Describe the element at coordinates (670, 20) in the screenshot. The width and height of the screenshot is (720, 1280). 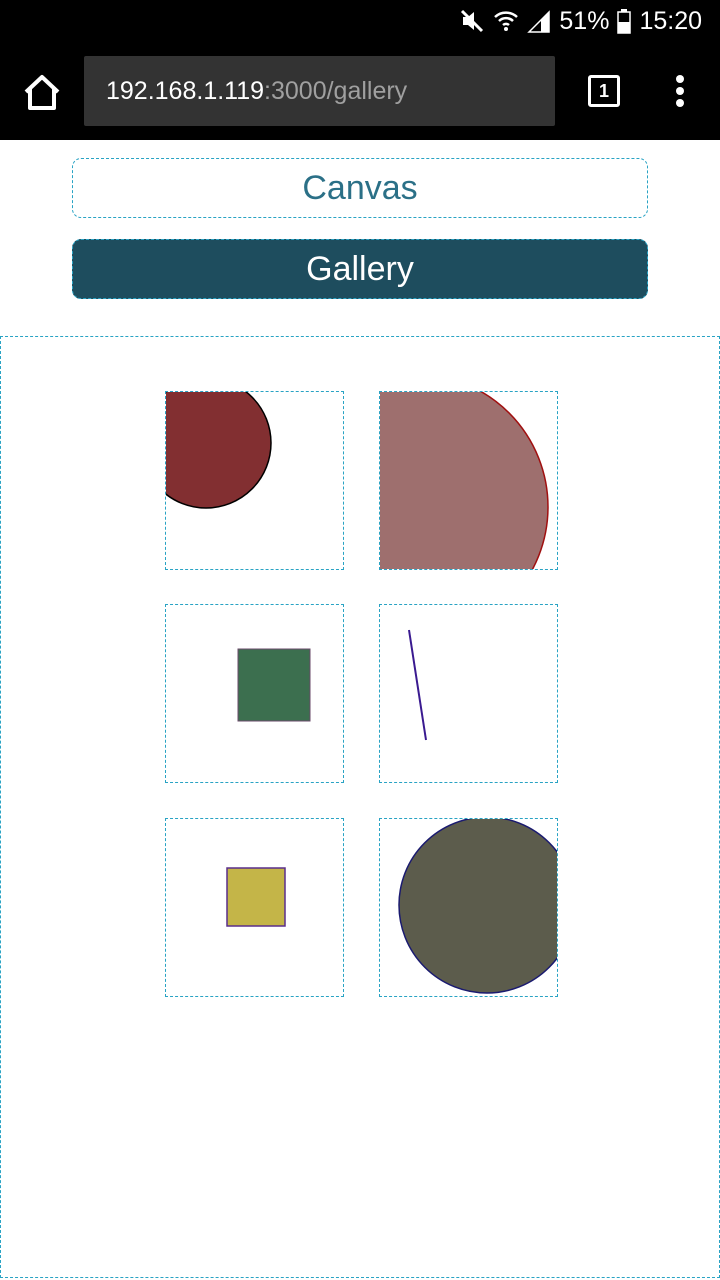
I see `clock: 15:20` at that location.